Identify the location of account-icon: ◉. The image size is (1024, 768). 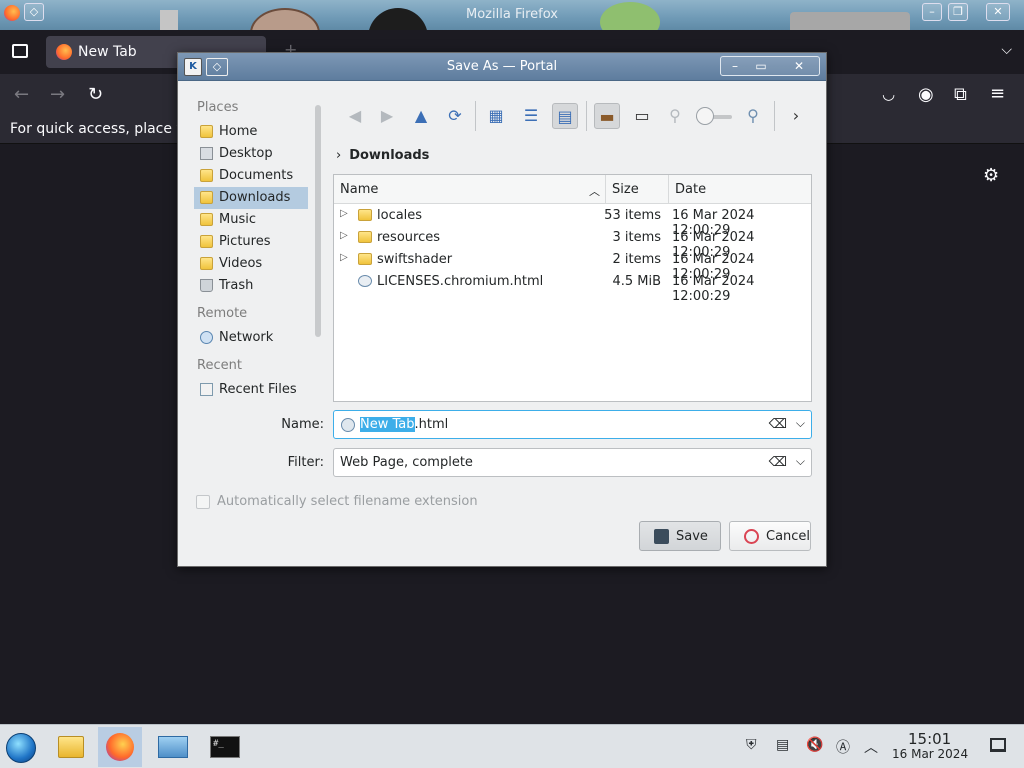
(926, 94).